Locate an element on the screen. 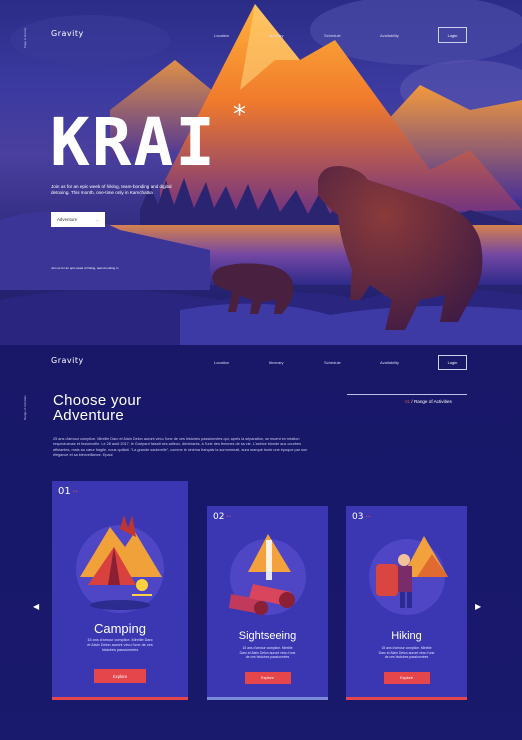 The image size is (522, 740). arrow-right-icon: → is located at coordinates (97, 219).